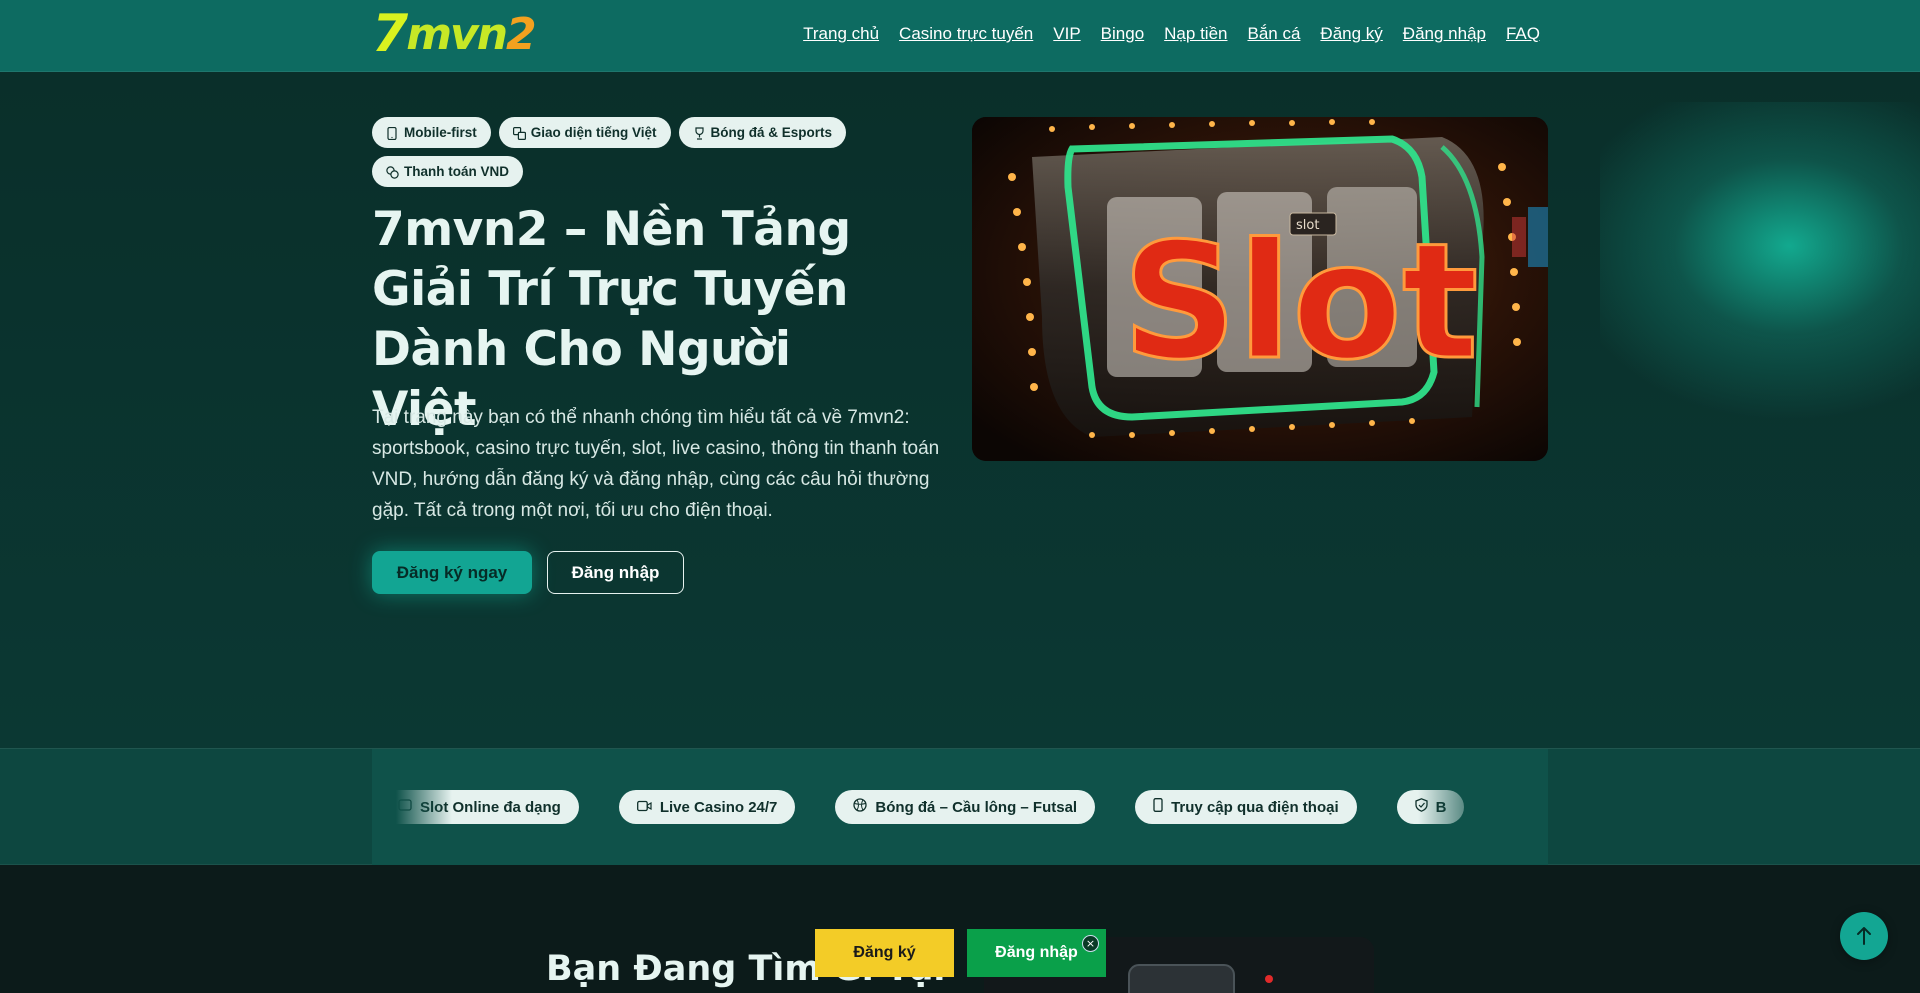 This screenshot has height=993, width=1920. Describe the element at coordinates (440, 132) in the screenshot. I see `tag-label: Mobile-first` at that location.